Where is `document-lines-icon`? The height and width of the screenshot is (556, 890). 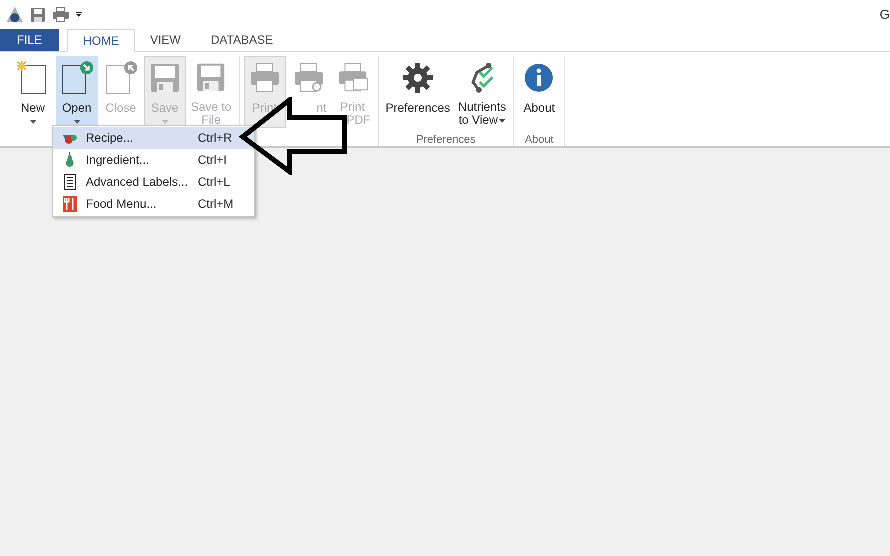 document-lines-icon is located at coordinates (70, 182).